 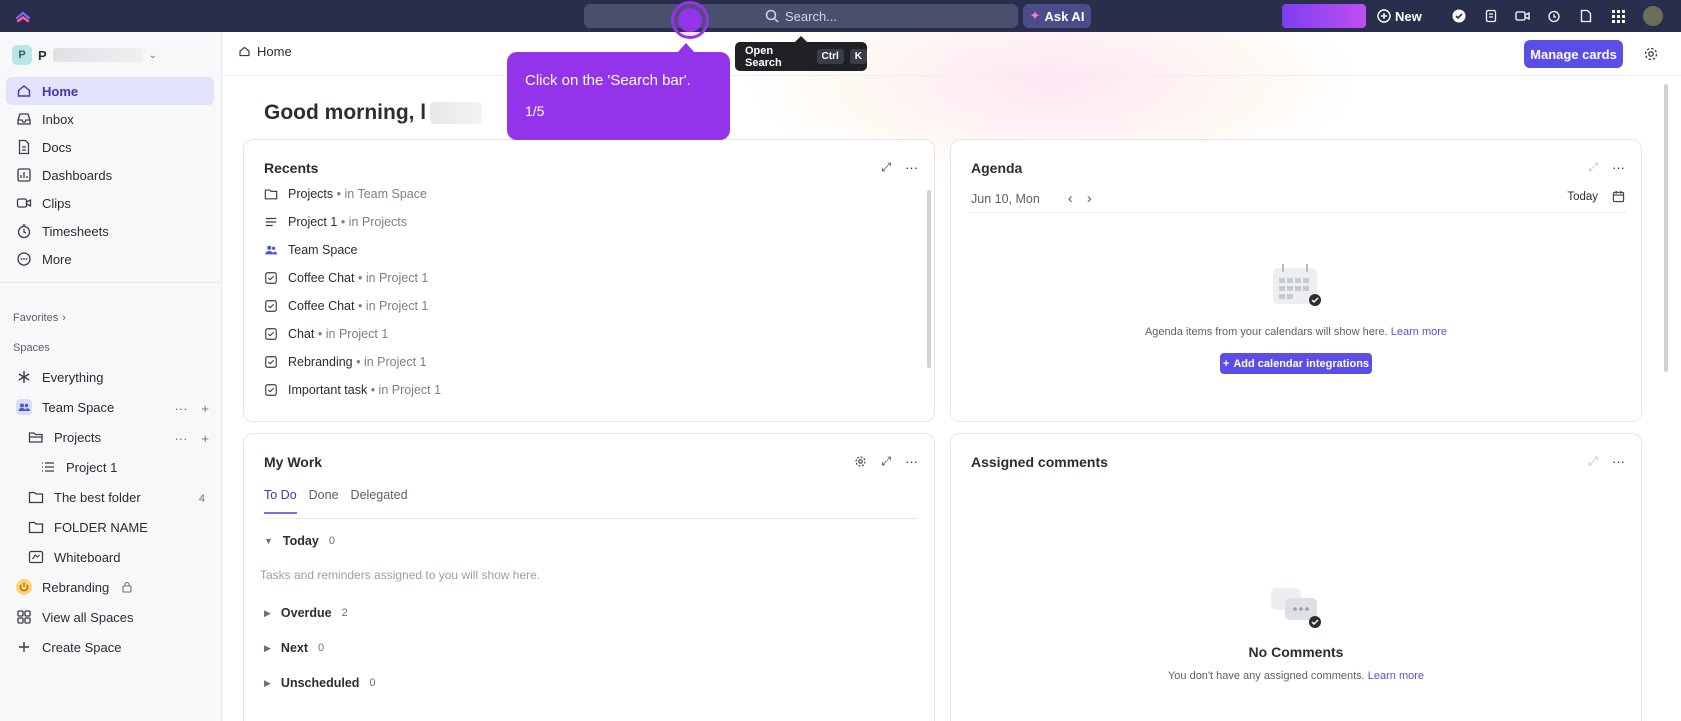 I want to click on recent-item: Chat • in Project 1, so click(x=326, y=334).